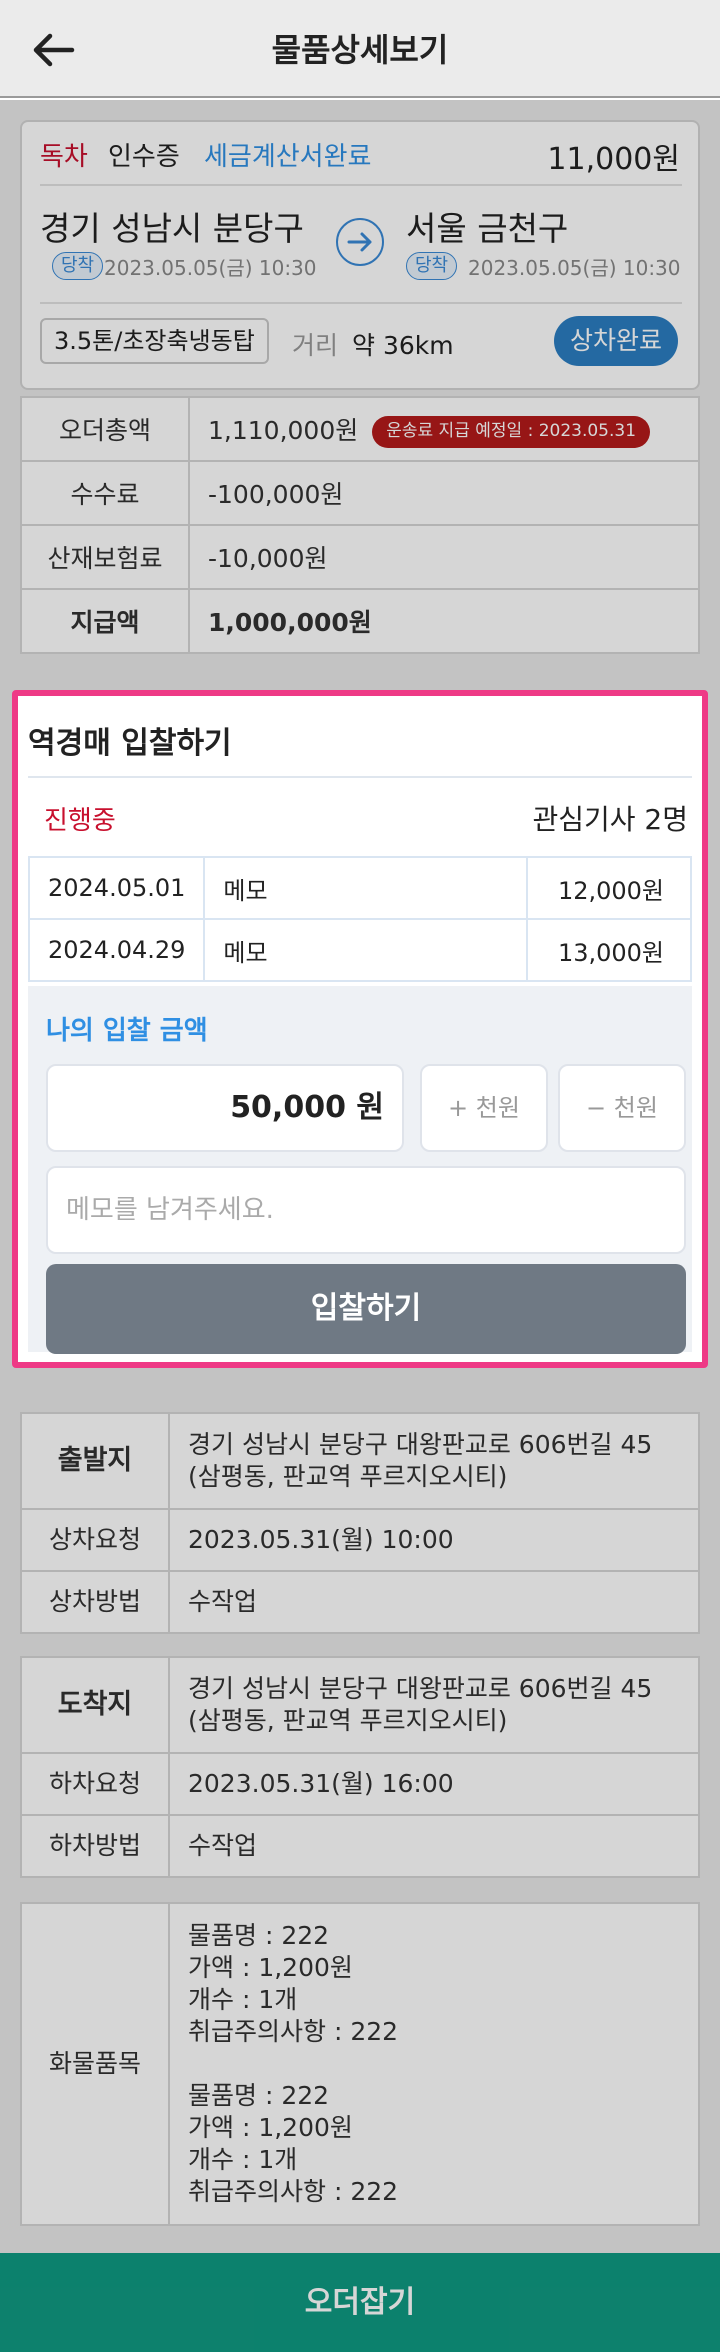 Image resolution: width=720 pixels, height=2352 pixels. I want to click on distance-value: 약 36km, so click(403, 345).